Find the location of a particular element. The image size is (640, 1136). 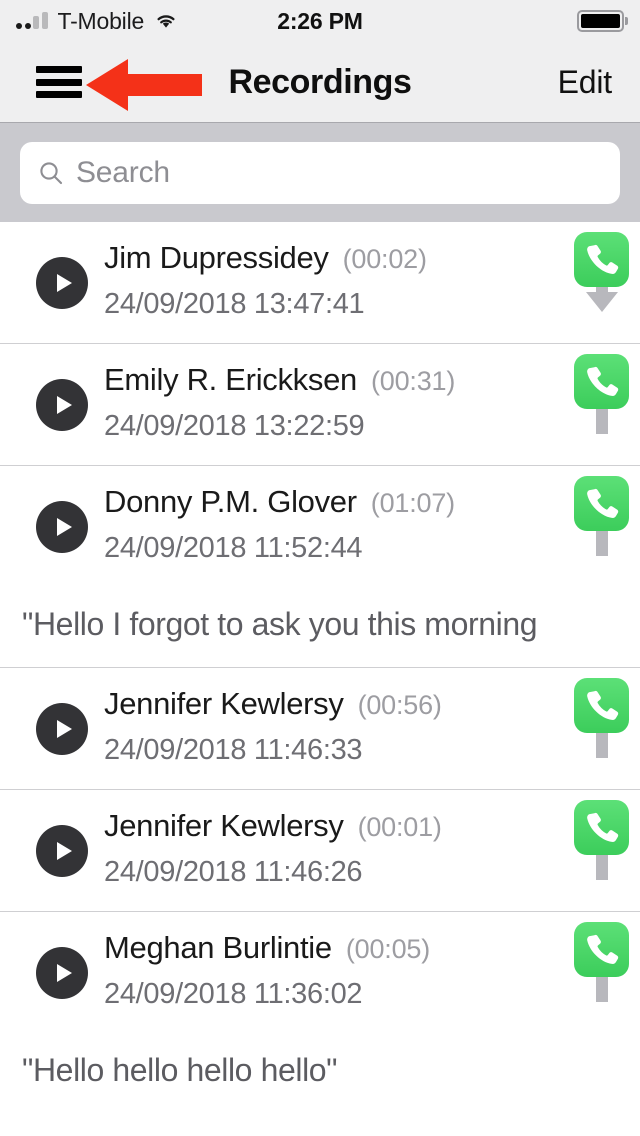

recording-datetime: 24/09/2018 13:47:41 is located at coordinates (234, 304).